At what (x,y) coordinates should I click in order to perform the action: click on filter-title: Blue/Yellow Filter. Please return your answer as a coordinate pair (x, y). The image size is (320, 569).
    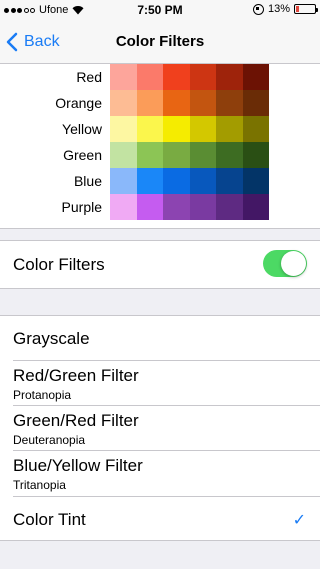
    Looking at the image, I should click on (78, 465).